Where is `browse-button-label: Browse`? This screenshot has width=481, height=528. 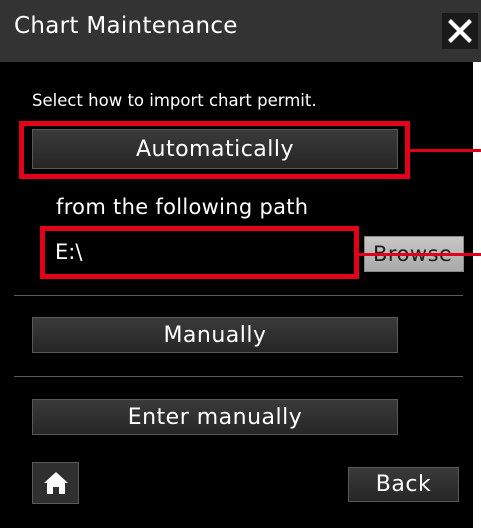
browse-button-label: Browse is located at coordinates (413, 254).